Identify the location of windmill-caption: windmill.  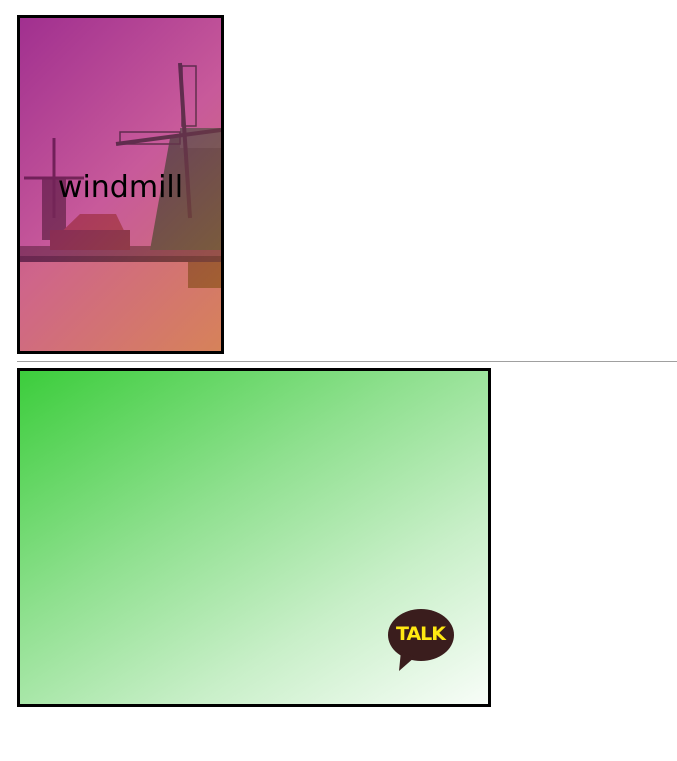
(120, 187).